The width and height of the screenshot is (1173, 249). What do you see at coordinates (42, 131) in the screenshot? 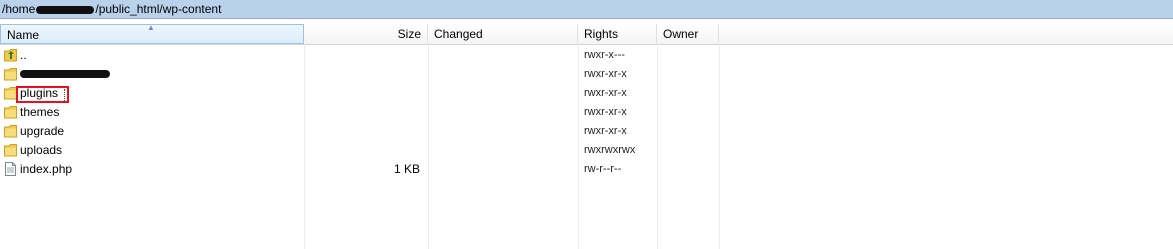
I see `file-name: upgrade` at bounding box center [42, 131].